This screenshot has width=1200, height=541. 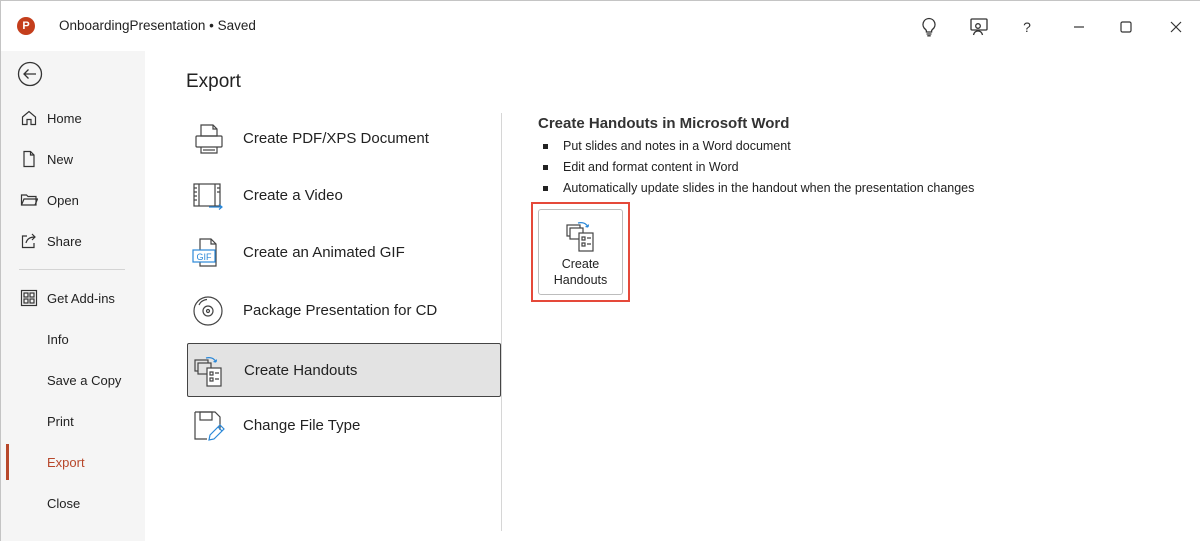 I want to click on title-bar: P OnboardingPresentation • Saved ?, so click(x=600, y=26).